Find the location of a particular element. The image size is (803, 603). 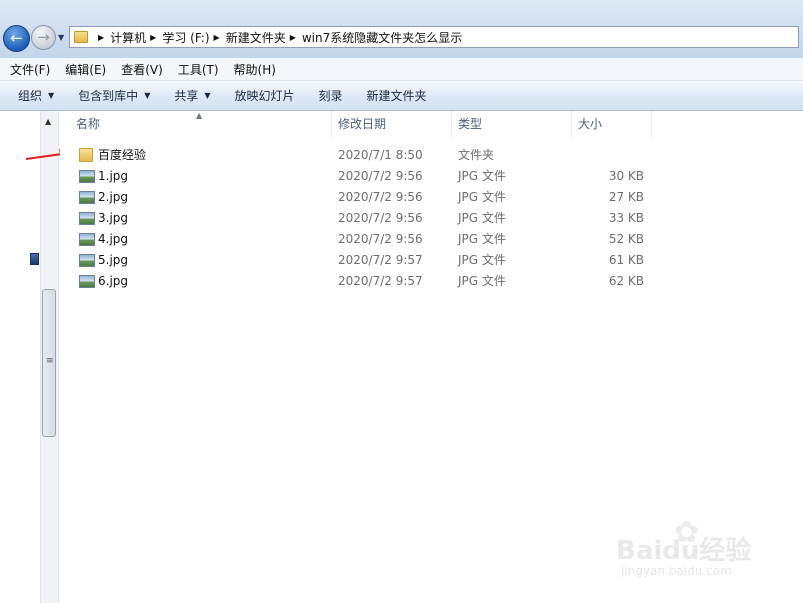

include-in-library-button: 包含到库中 ▼ is located at coordinates (114, 95).